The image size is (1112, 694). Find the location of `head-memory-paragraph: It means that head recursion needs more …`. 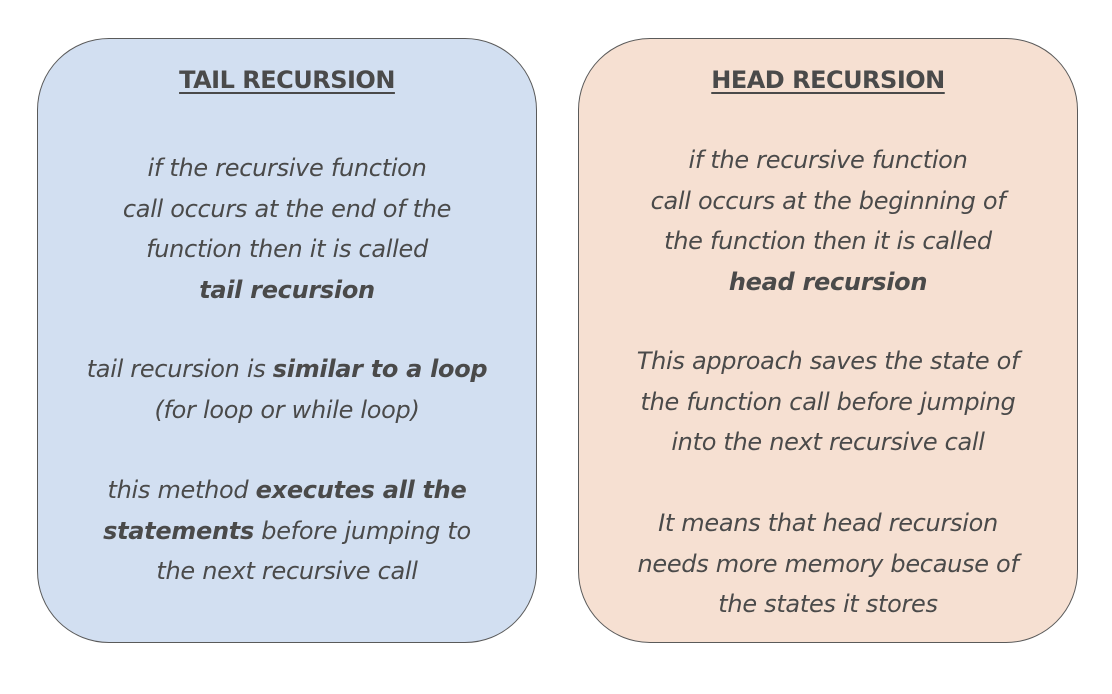

head-memory-paragraph: It means that head recursion needs more … is located at coordinates (828, 564).